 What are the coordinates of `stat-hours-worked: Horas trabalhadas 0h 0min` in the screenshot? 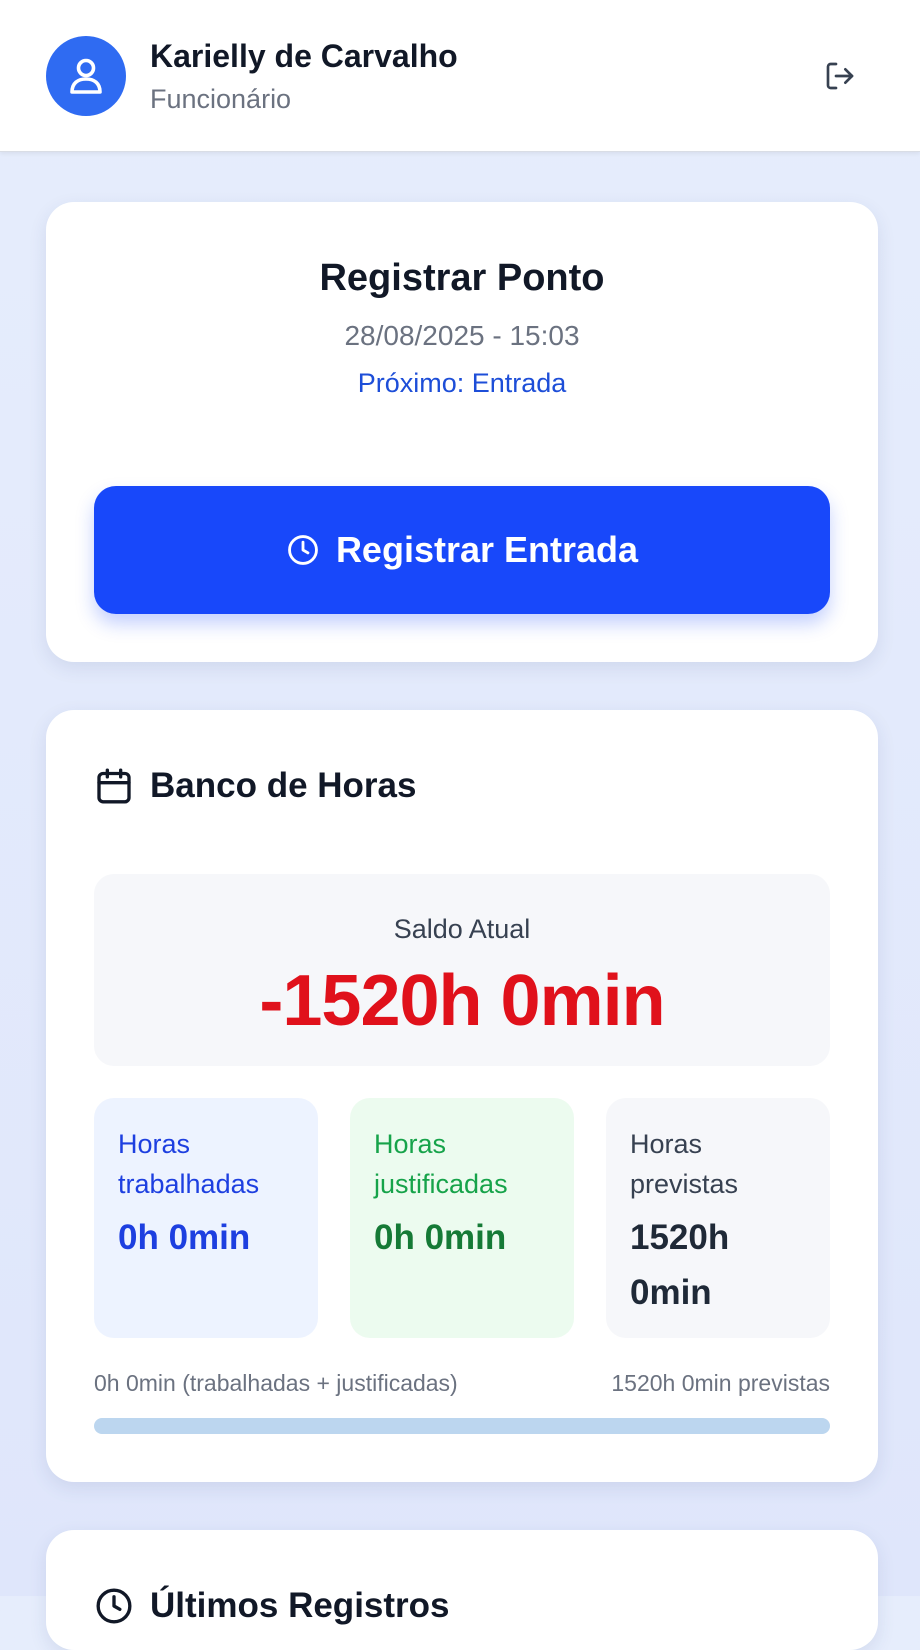 It's located at (206, 1218).